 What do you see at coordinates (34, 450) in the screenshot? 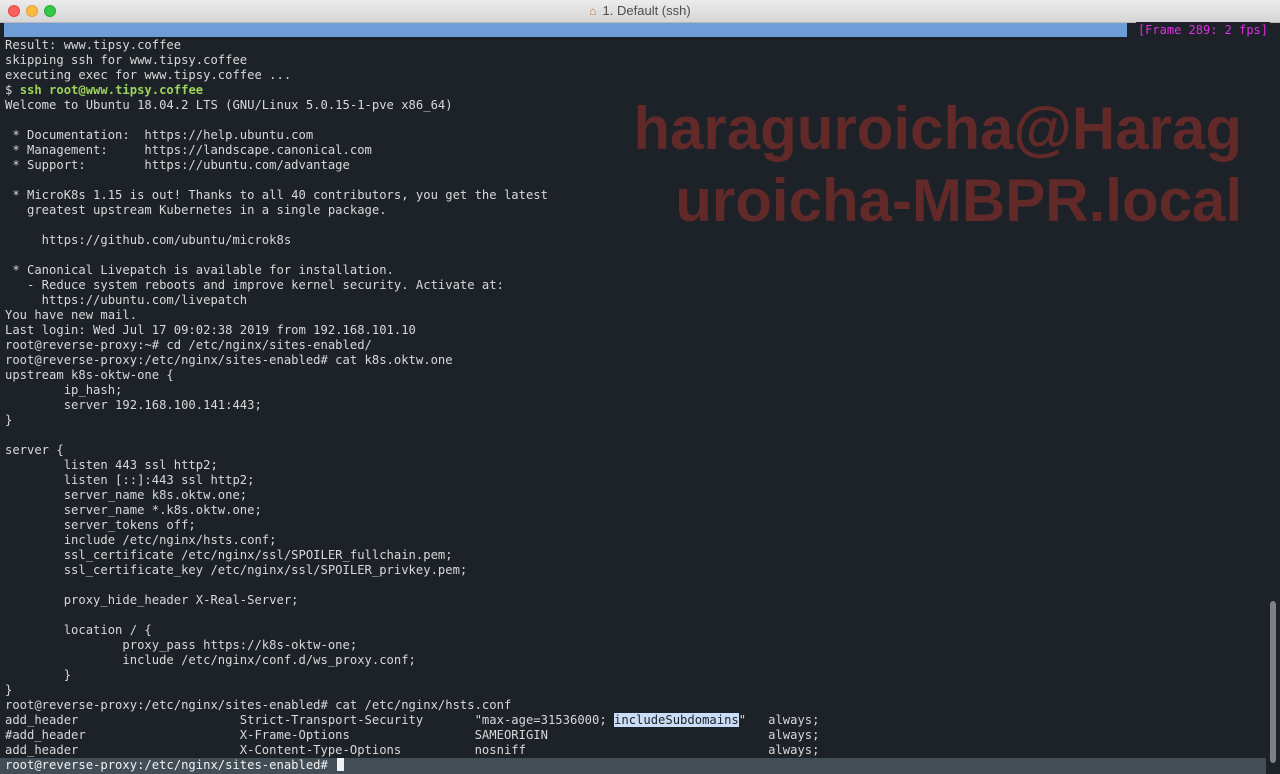
I see `terminal-line: server {` at bounding box center [34, 450].